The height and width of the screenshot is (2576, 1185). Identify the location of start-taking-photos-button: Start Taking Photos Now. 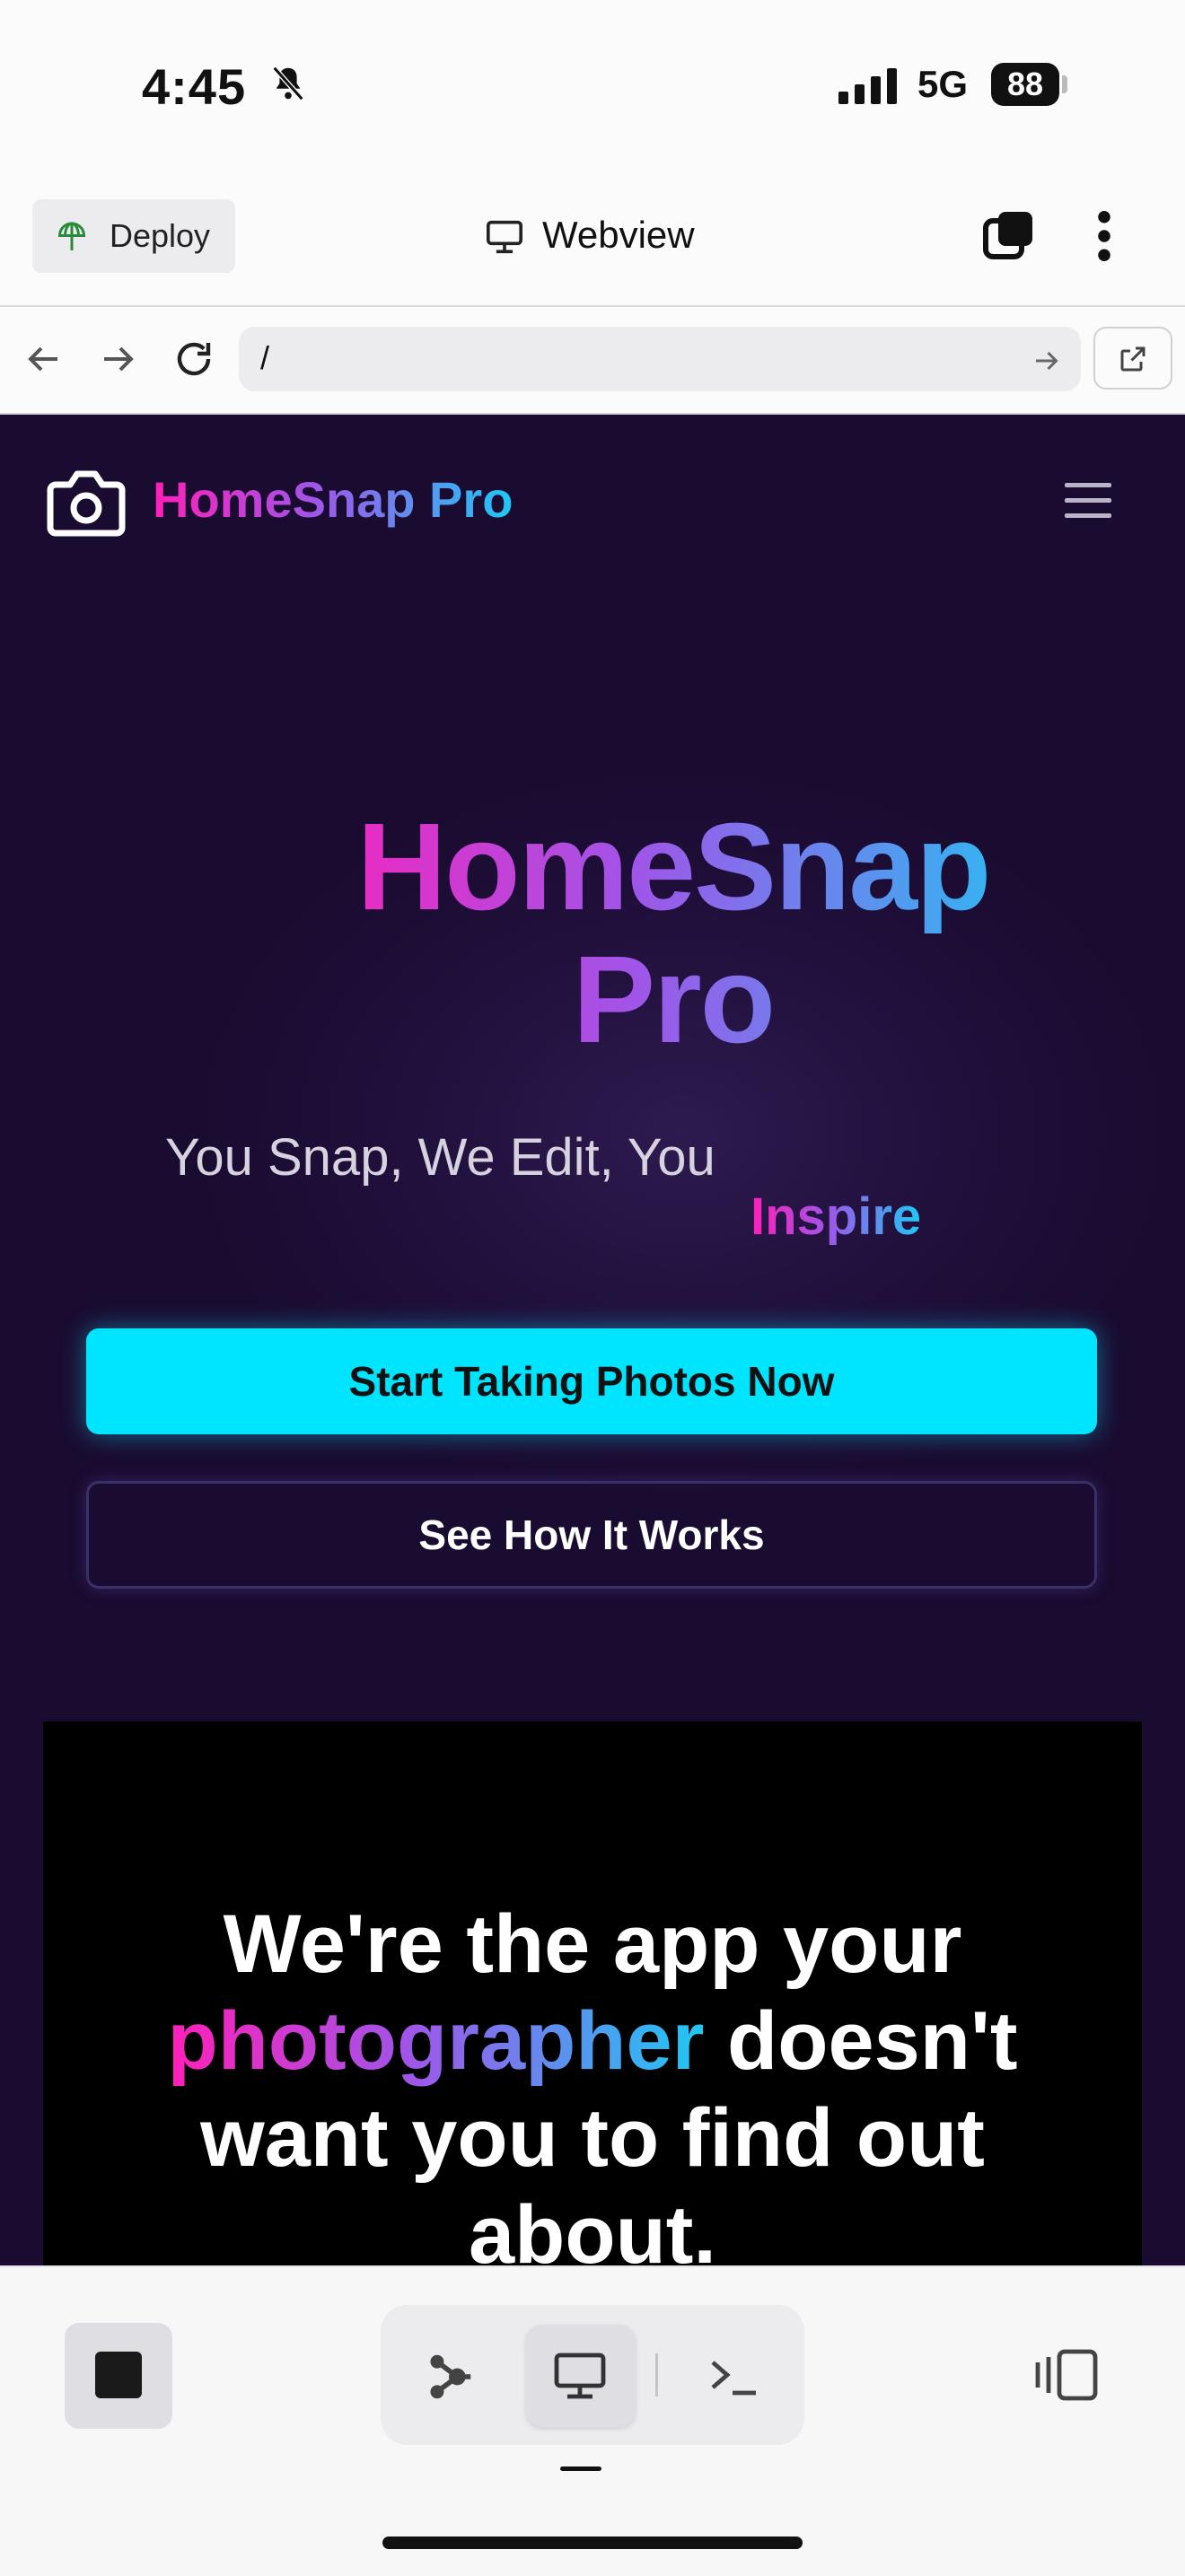
(591, 1381).